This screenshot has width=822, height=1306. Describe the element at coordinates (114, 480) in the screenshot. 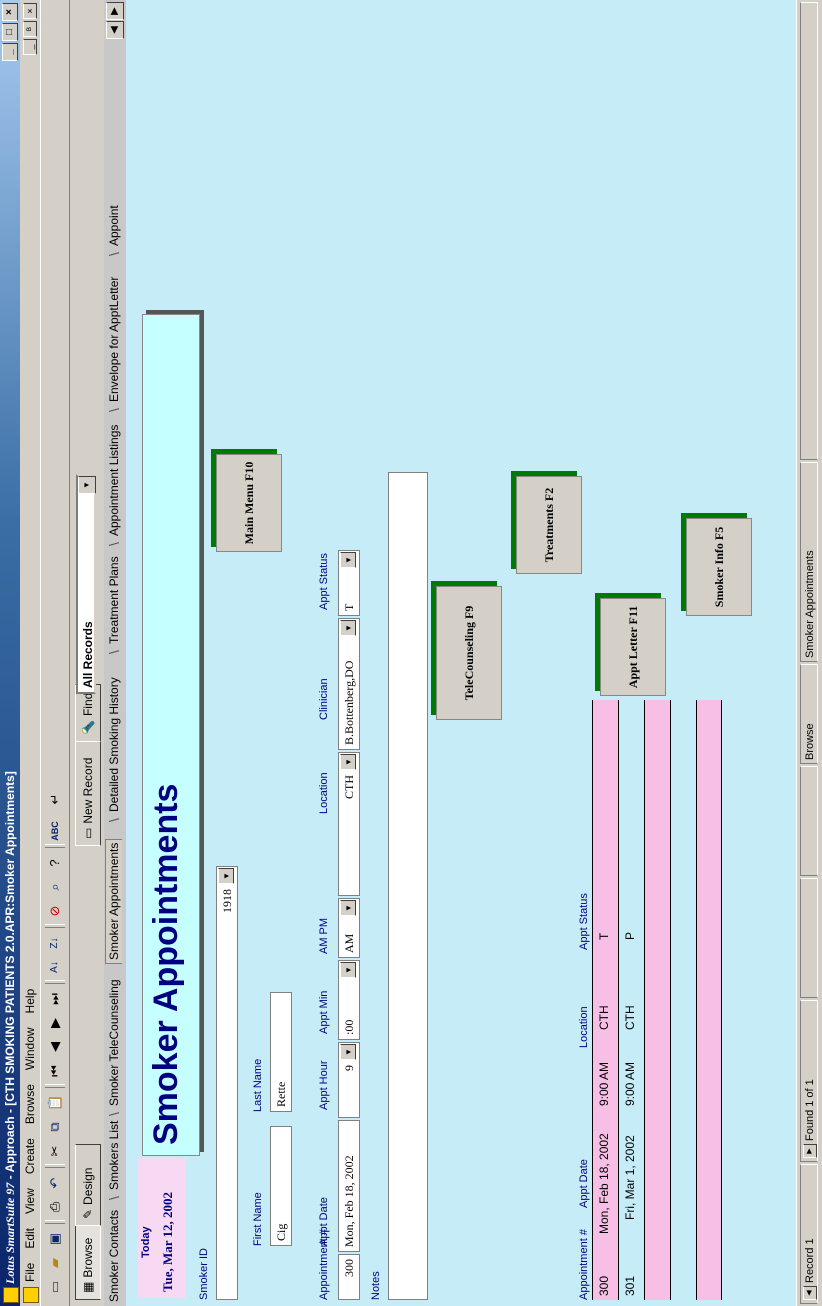

I see `tab-appointment-listings: Appointment Listings` at that location.